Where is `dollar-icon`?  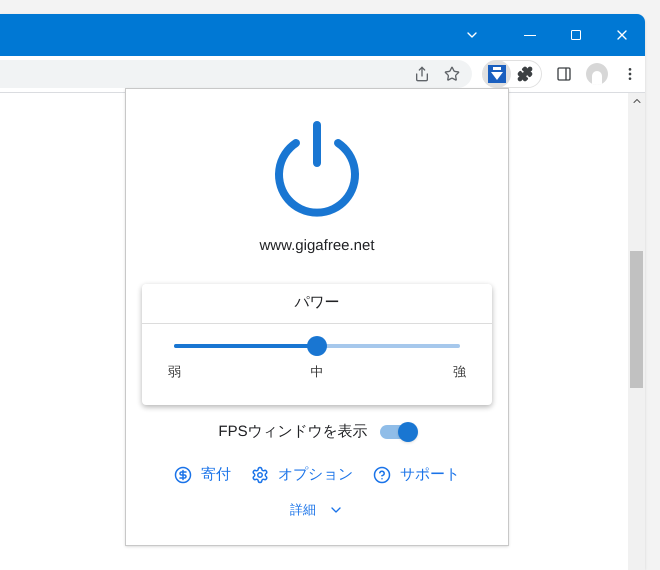 dollar-icon is located at coordinates (183, 475).